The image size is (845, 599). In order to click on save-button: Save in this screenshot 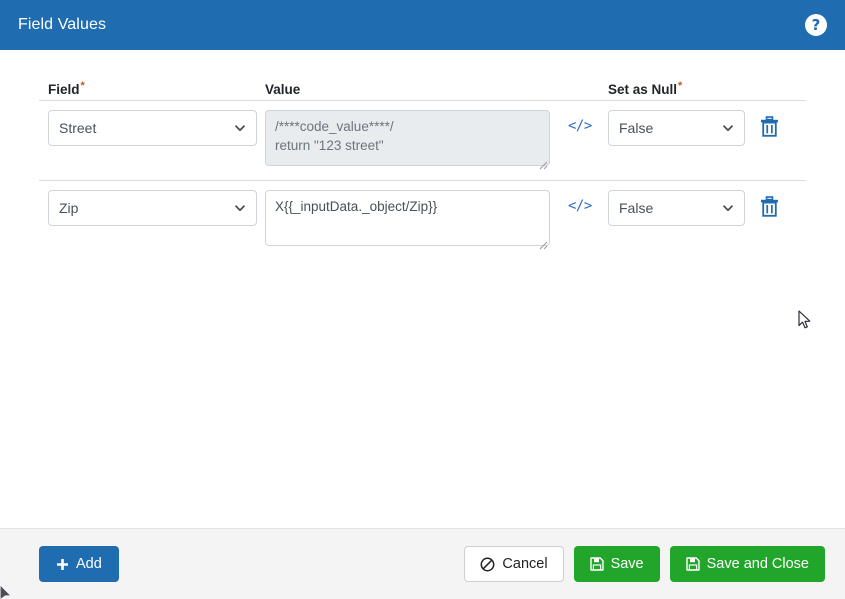, I will do `click(616, 564)`.